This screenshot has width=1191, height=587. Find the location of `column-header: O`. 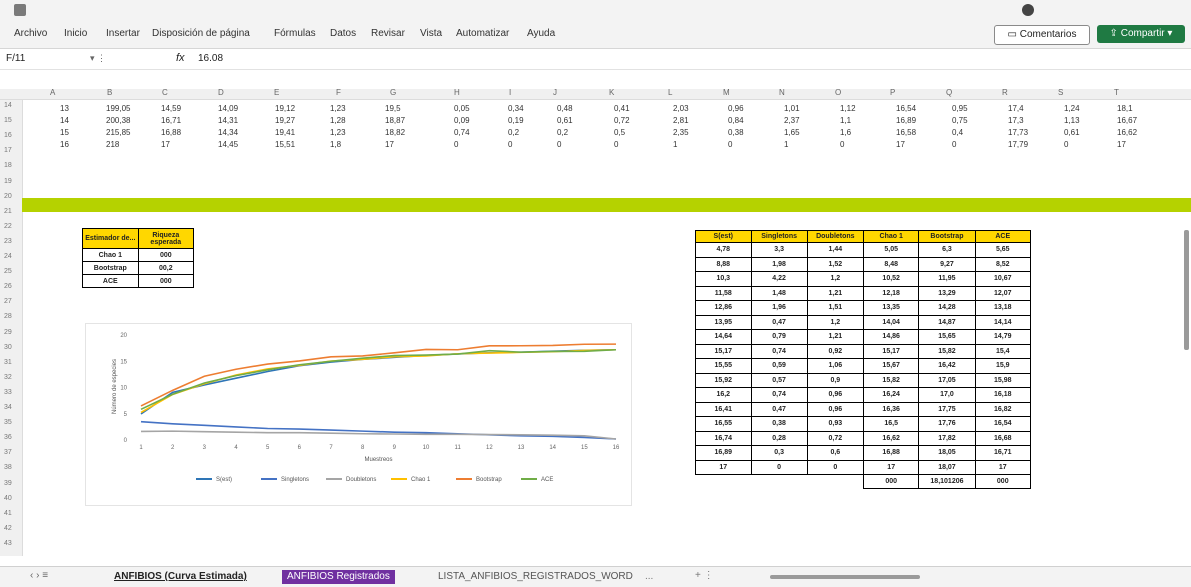

column-header: O is located at coordinates (838, 92).